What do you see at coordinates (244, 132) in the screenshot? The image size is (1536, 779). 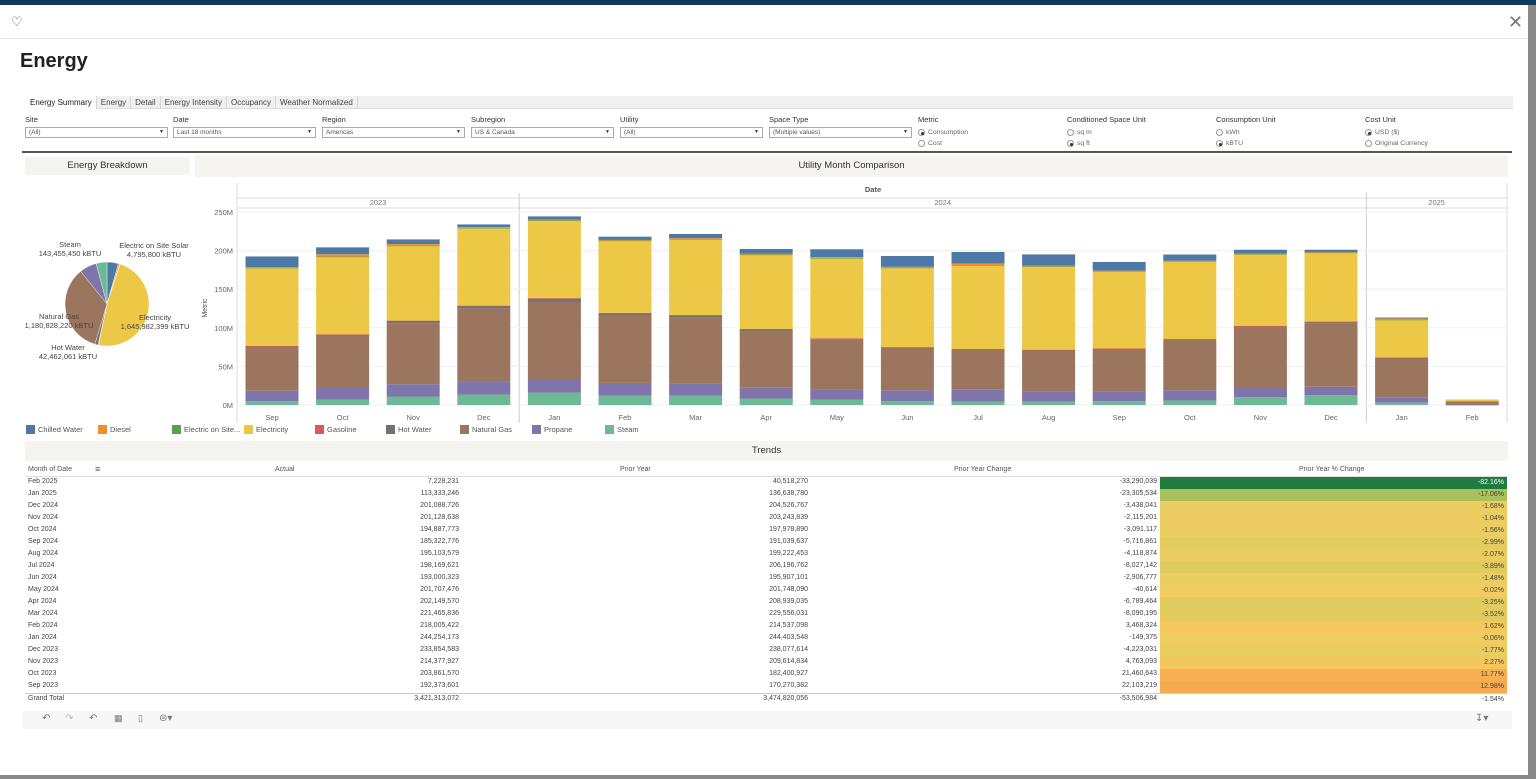 I see `date-dropdown: Last 18 months ▼` at bounding box center [244, 132].